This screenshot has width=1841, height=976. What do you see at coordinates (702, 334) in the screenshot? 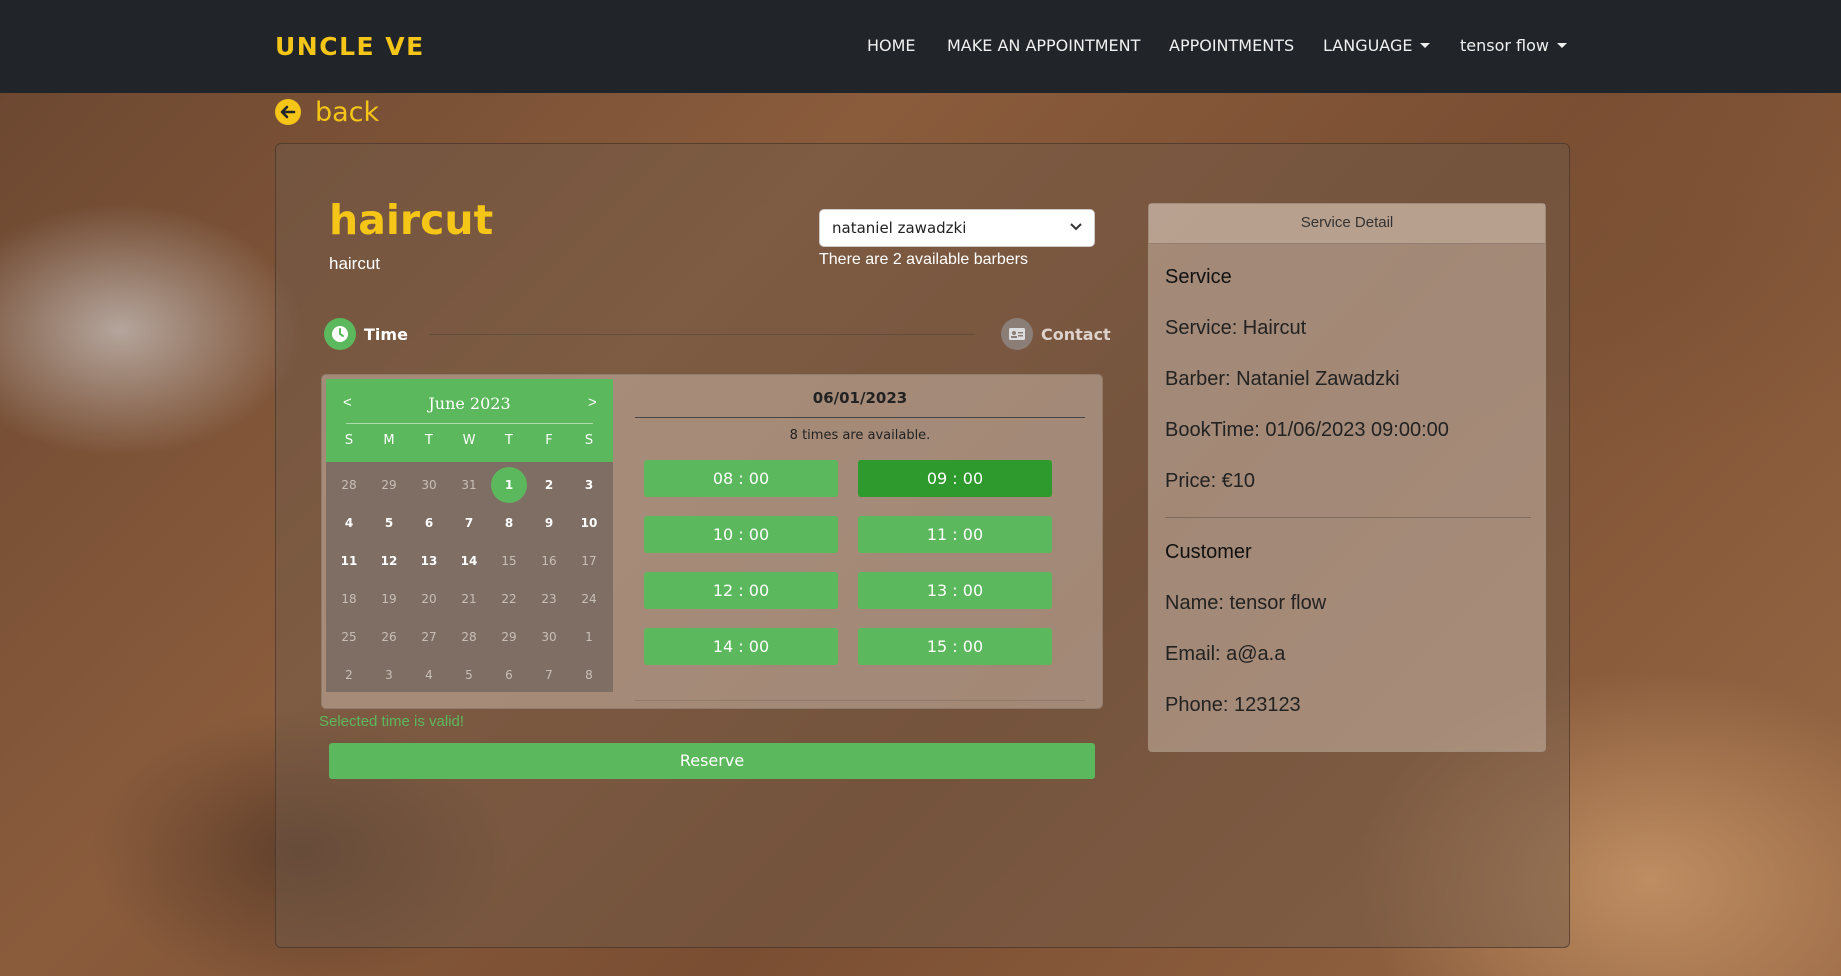
I see `step-connector` at bounding box center [702, 334].